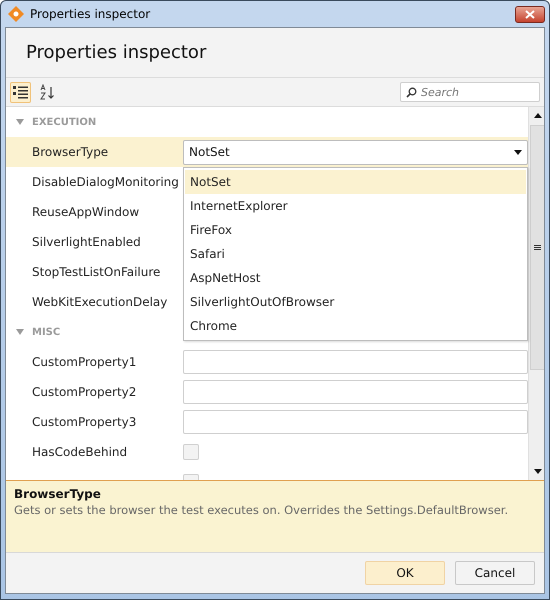  Describe the element at coordinates (355, 182) in the screenshot. I see `dropdown-option: NotSet` at that location.